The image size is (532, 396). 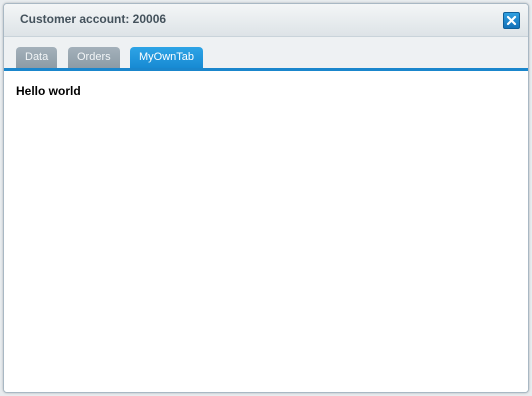 I want to click on window-titlebar: Customer account: 20006, so click(x=266, y=20).